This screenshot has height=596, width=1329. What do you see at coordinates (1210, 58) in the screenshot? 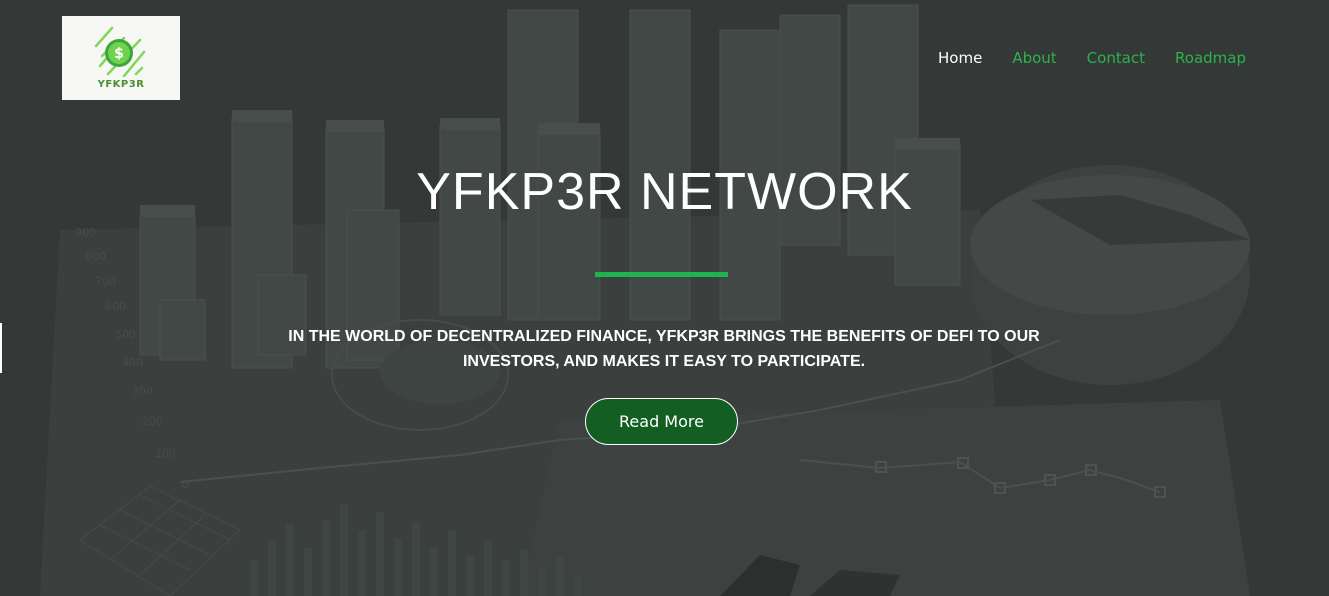
I see `nav-item-roadmap: Roadmap` at bounding box center [1210, 58].